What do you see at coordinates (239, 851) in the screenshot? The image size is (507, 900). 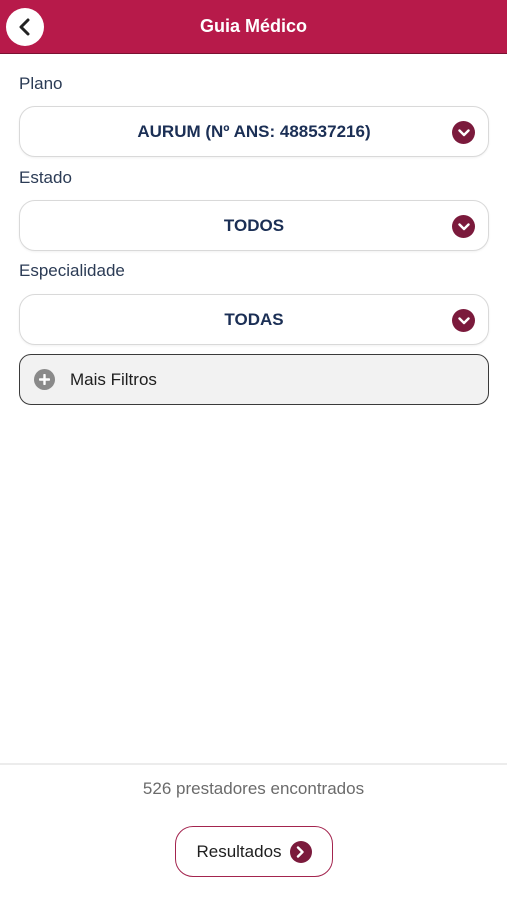 I see `results-button-label: Resultados` at bounding box center [239, 851].